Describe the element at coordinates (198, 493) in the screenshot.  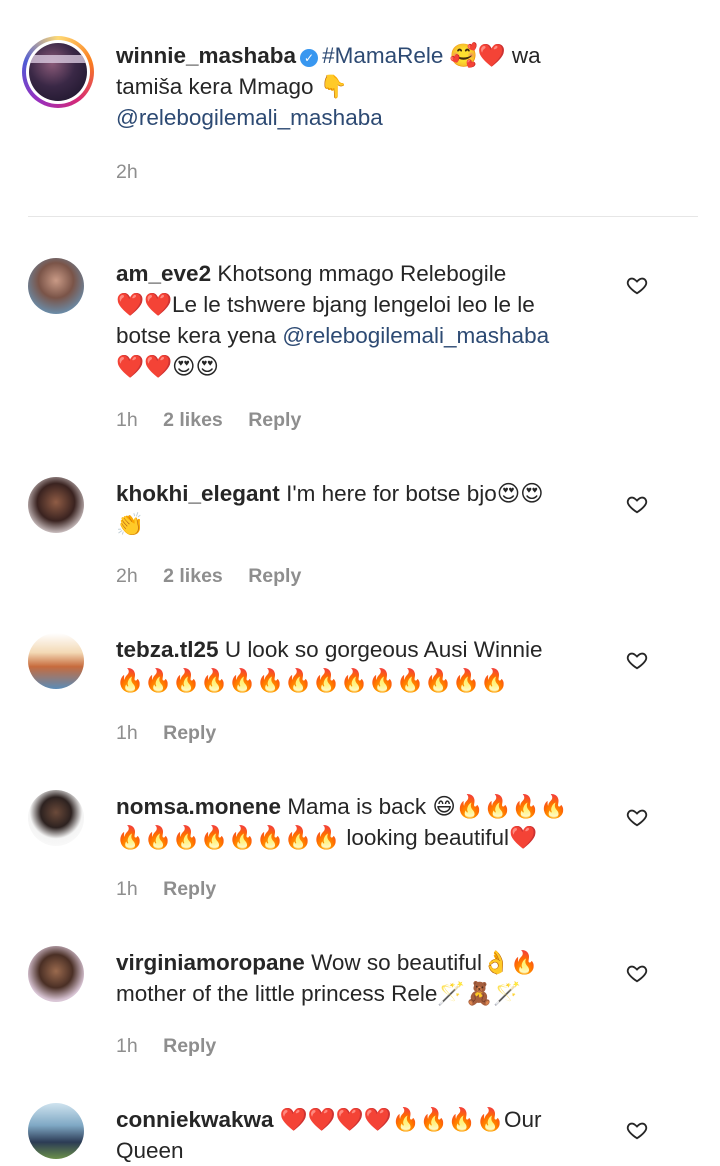
I see `comment-username: khokhi_elegant` at that location.